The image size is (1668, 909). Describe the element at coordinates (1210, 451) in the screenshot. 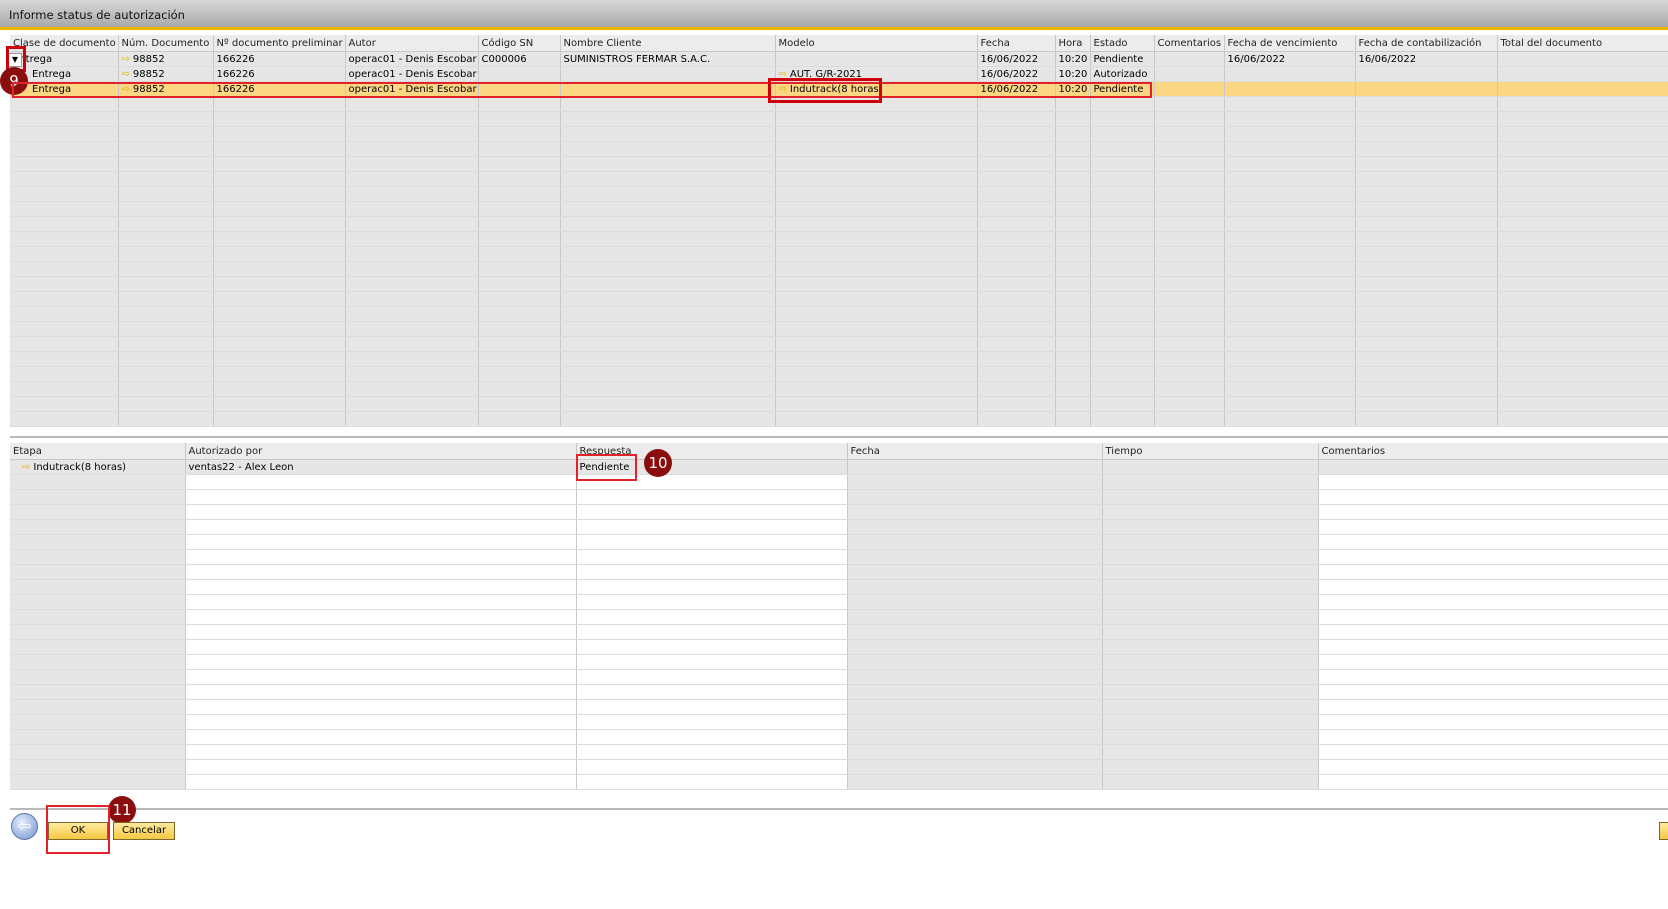

I see `col-tiempo: Tiempo` at that location.